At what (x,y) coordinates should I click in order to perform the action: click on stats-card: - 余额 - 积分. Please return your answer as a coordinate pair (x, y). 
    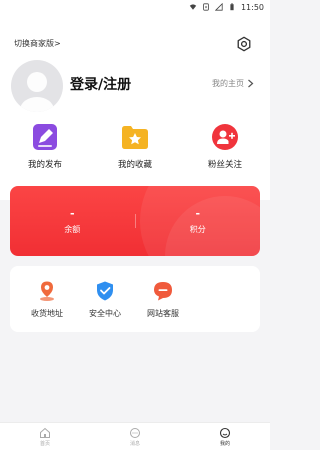
    Looking at the image, I should click on (135, 221).